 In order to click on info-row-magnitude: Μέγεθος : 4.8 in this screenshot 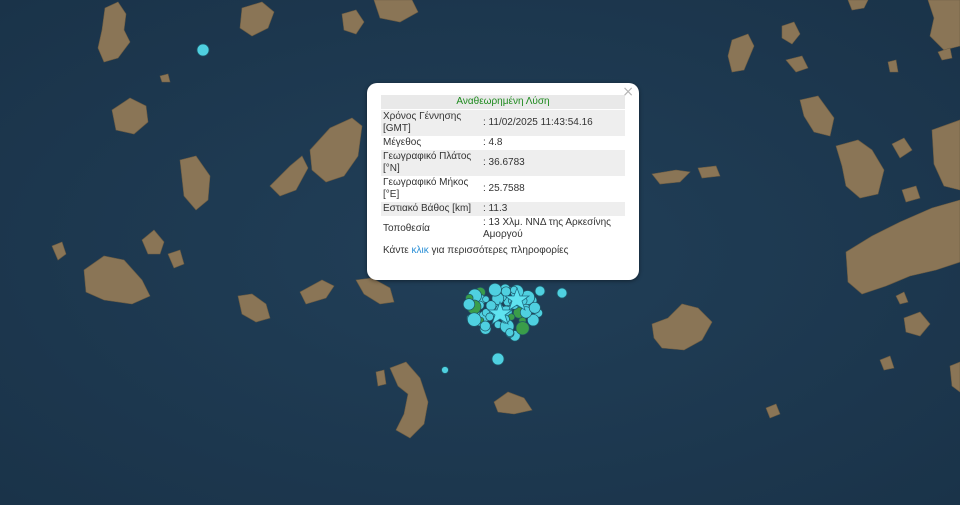, I will do `click(503, 143)`.